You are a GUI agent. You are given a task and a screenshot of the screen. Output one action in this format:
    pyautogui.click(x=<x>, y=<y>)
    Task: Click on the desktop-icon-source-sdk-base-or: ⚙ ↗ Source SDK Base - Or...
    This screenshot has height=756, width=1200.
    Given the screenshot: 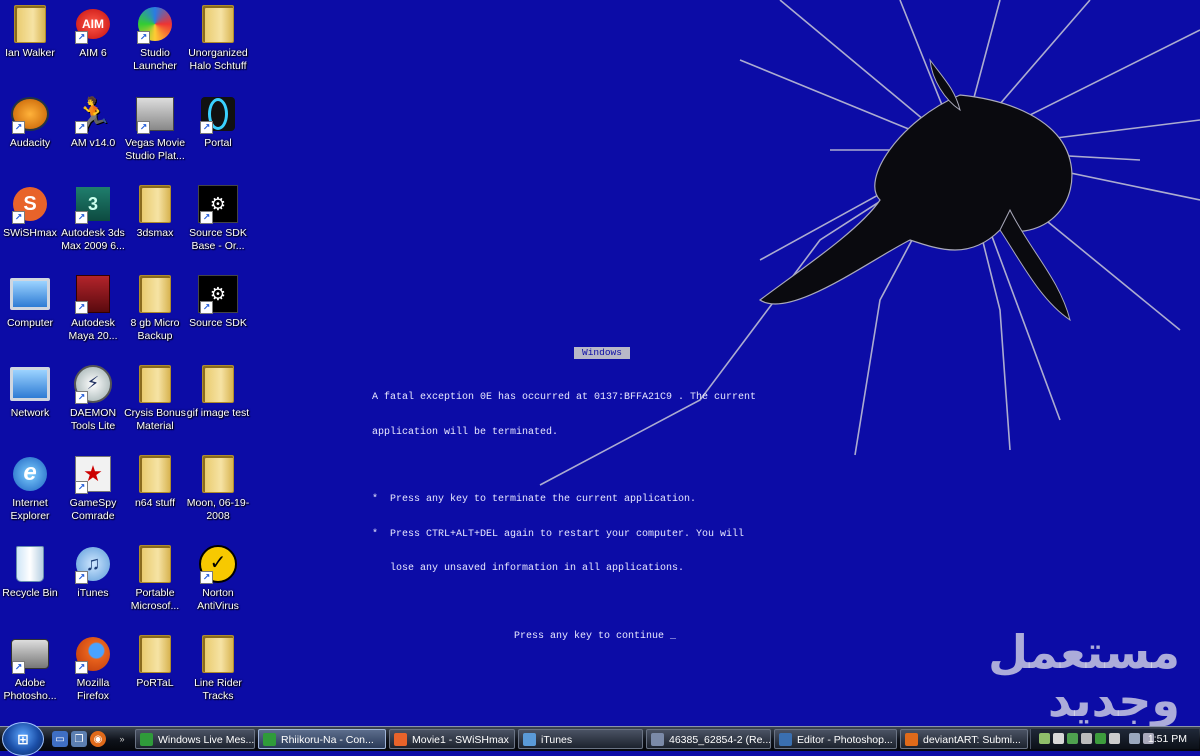 What is the action you would take?
    pyautogui.click(x=218, y=218)
    